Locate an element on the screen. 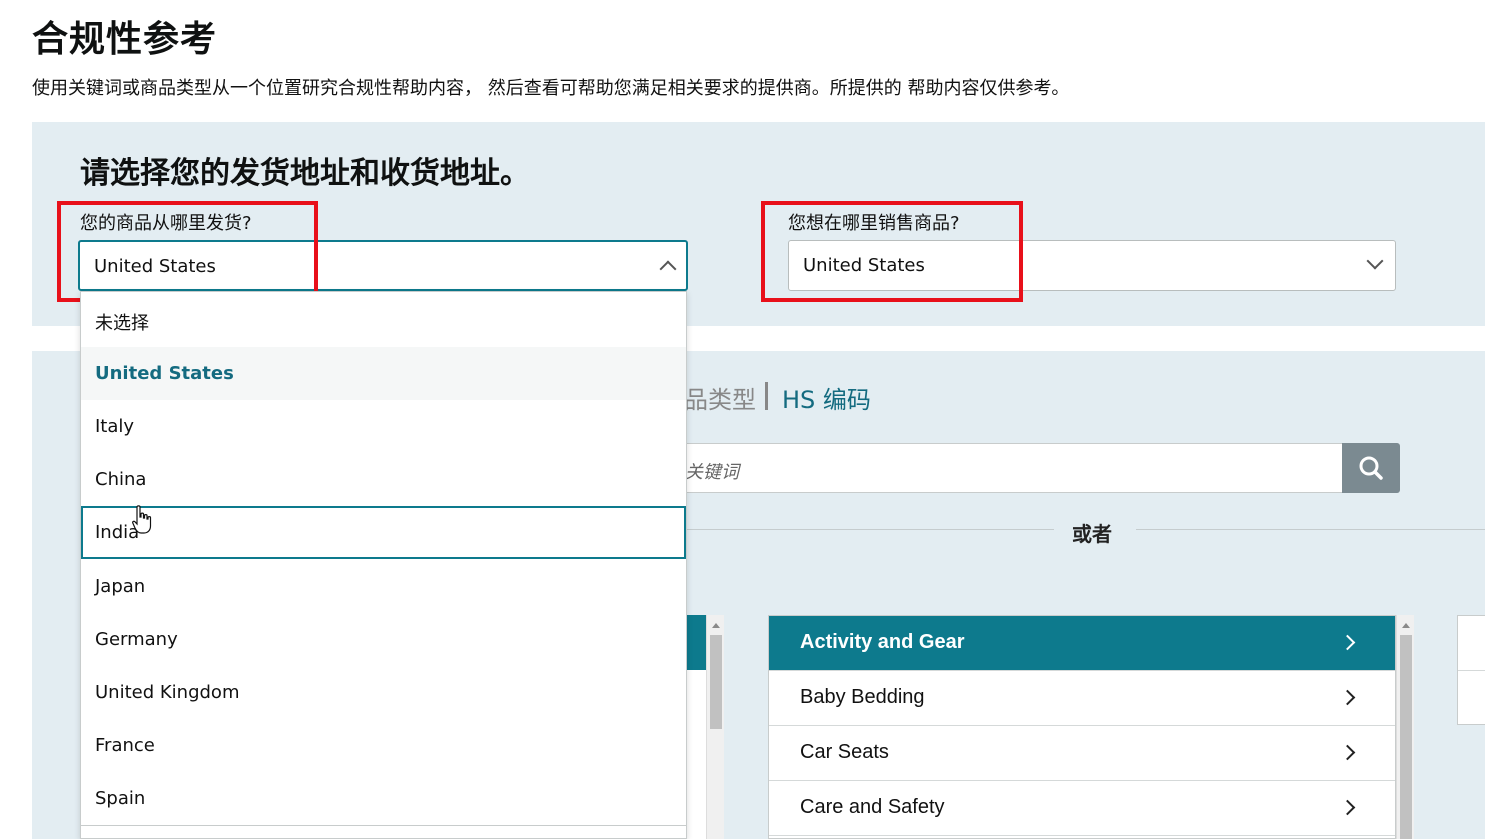 The height and width of the screenshot is (839, 1485). category-item-care-and-safety: Care and Safety is located at coordinates (1082, 808).